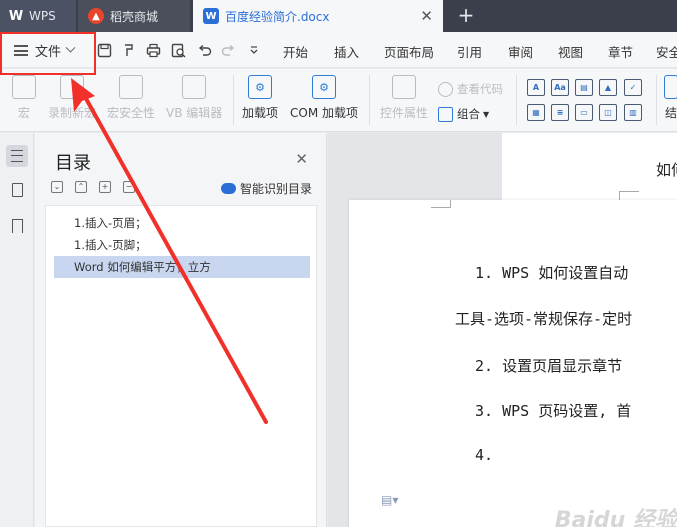  I want to click on control-properties-button: 控件属性, so click(404, 98).